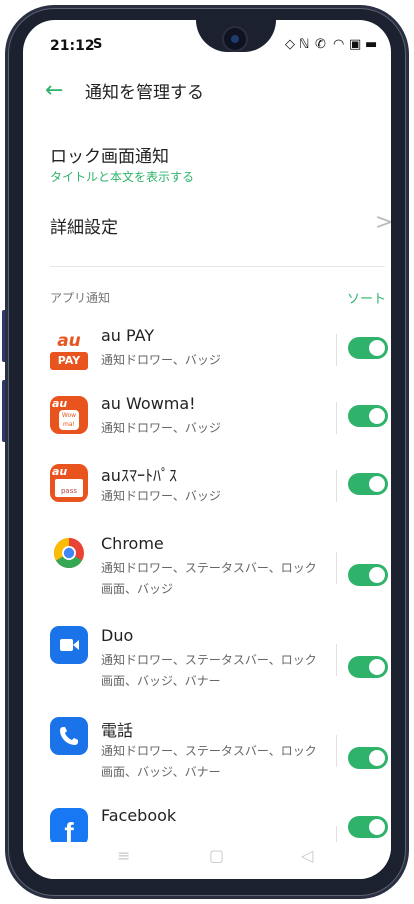 The height and width of the screenshot is (904, 414). I want to click on app-row-au-smartpass: au pass auｽﾏｰﾄﾊﾟｽ 通知ドロワー、バッジ, so click(207, 486).